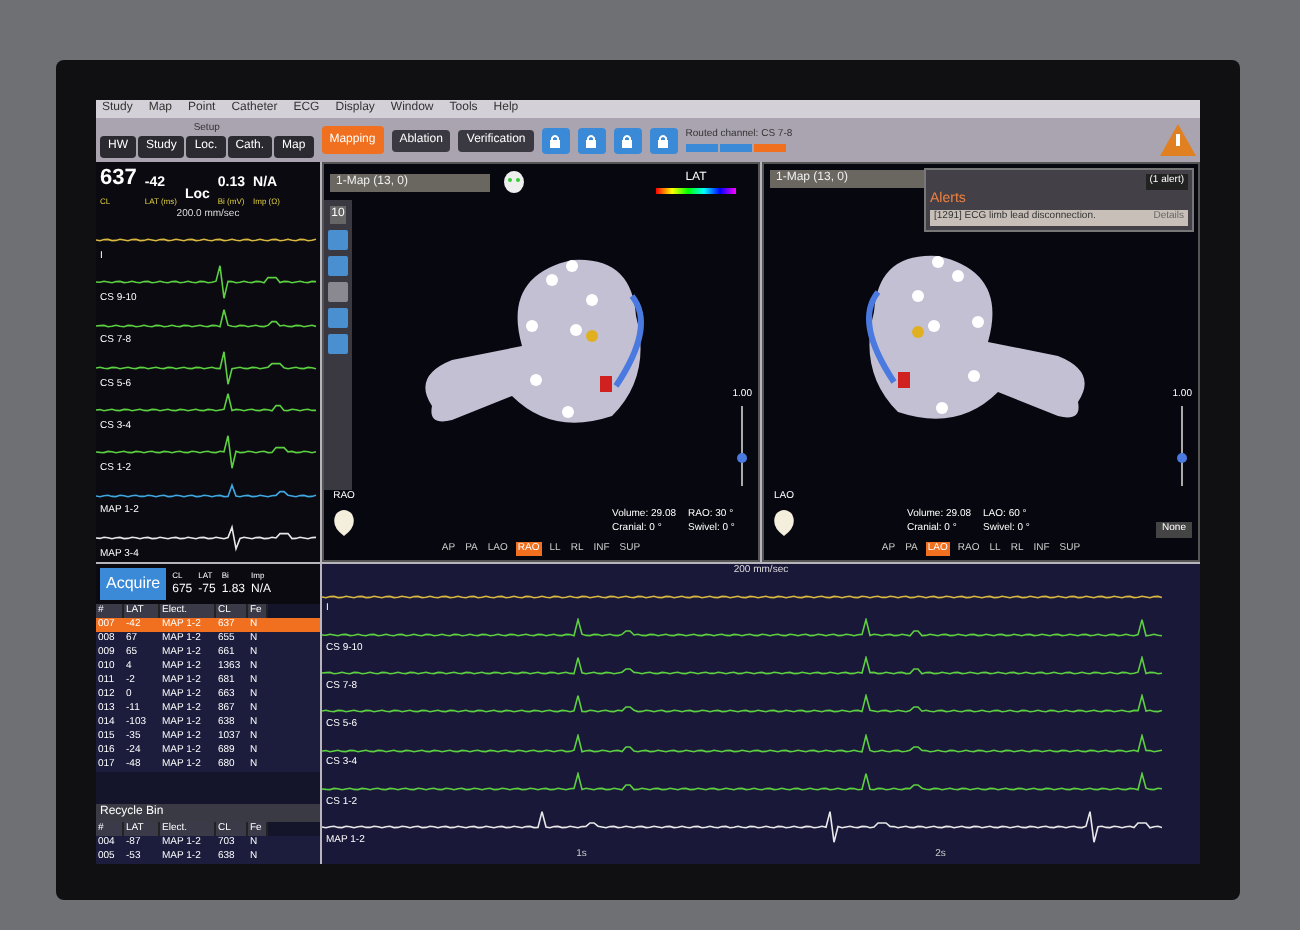  What do you see at coordinates (514, 182) in the screenshot?
I see `head-orientation-icon` at bounding box center [514, 182].